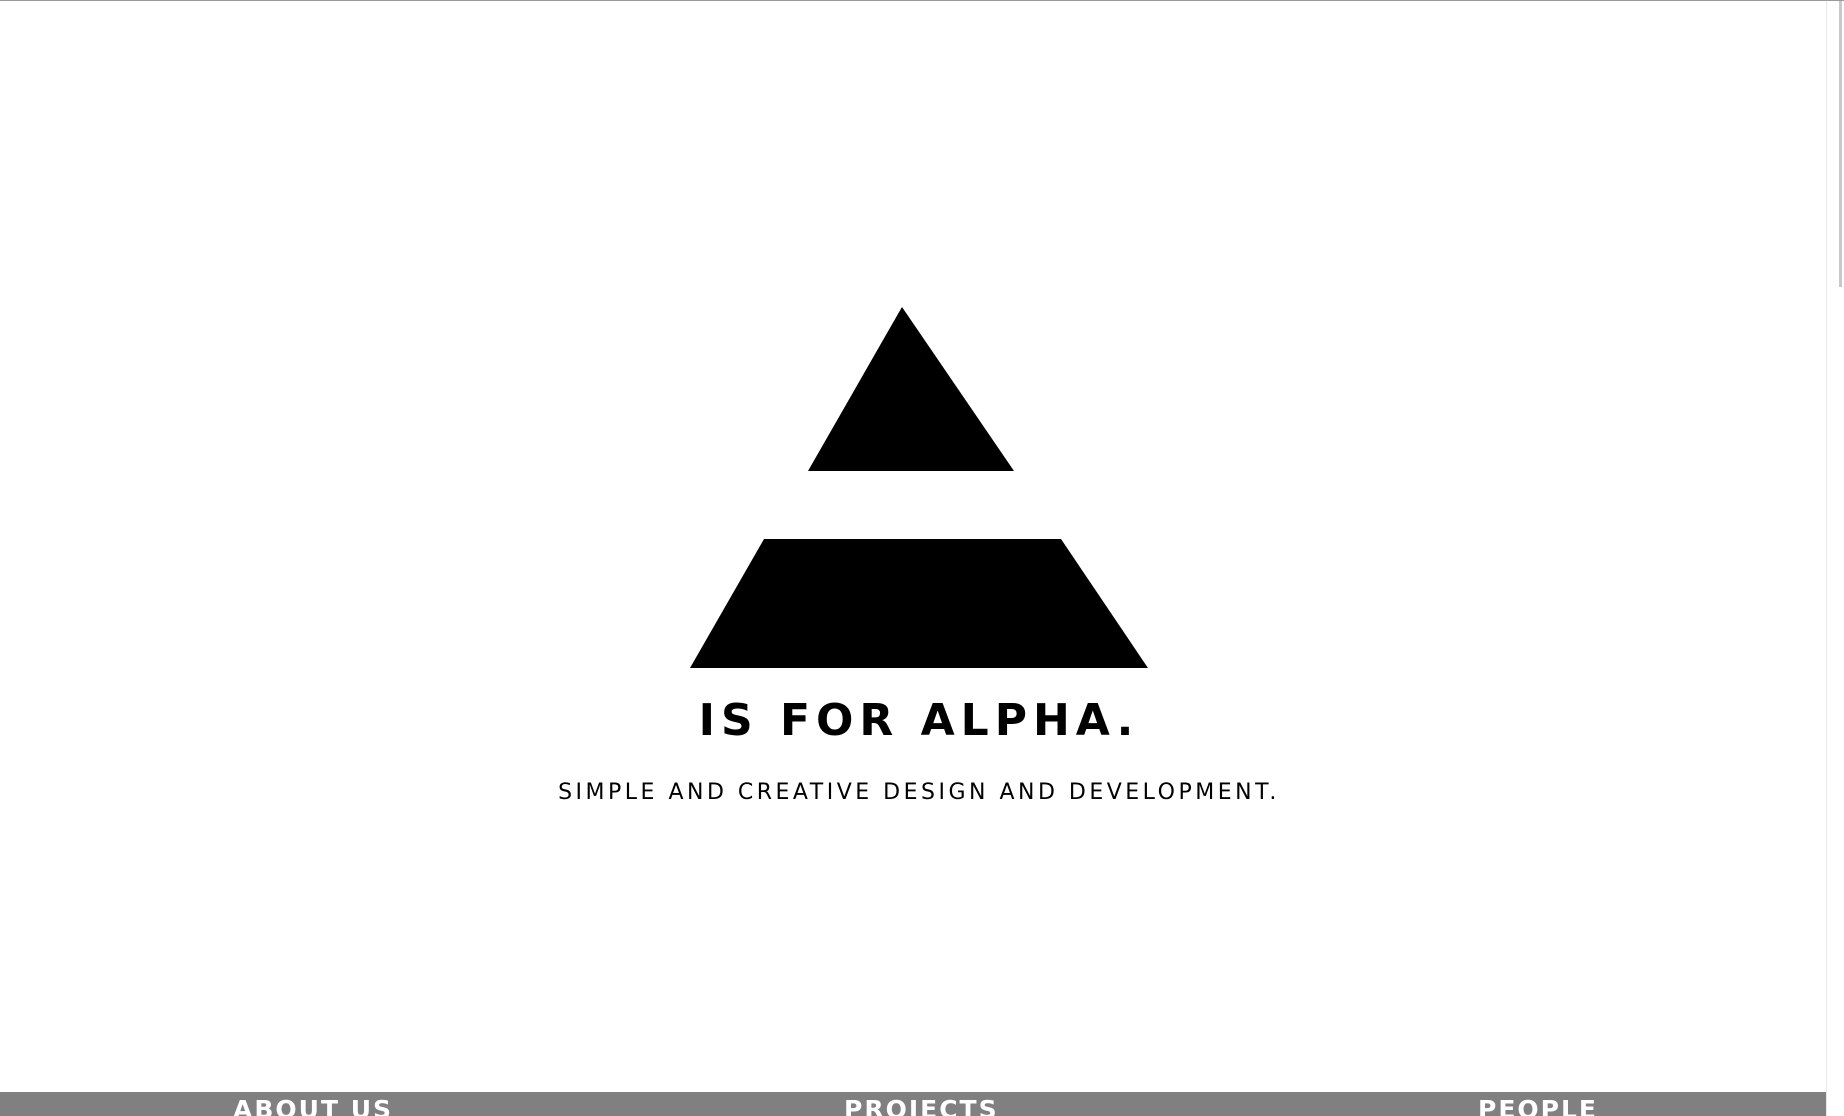 Image resolution: width=1844 pixels, height=1116 pixels. What do you see at coordinates (313, 1105) in the screenshot?
I see `nav-item-about-us: ABOUT US` at bounding box center [313, 1105].